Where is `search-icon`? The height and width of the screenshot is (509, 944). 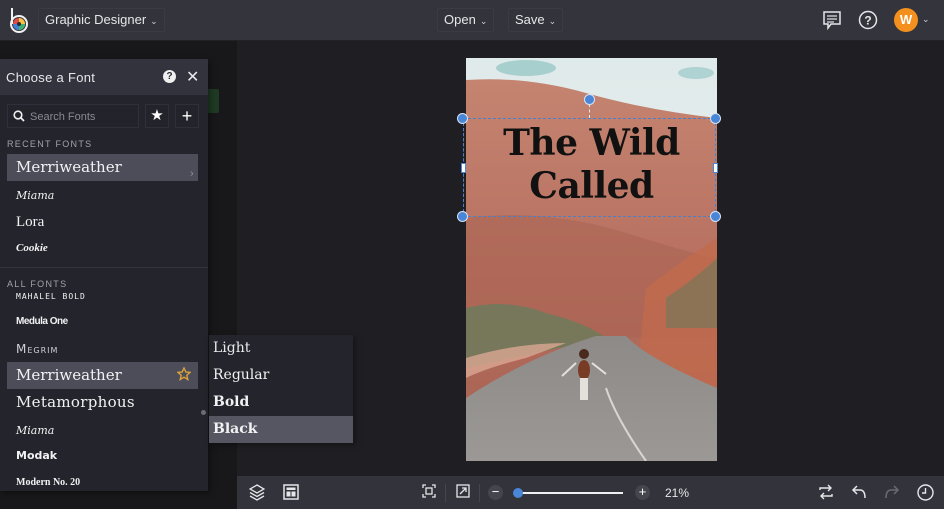 search-icon is located at coordinates (19, 116).